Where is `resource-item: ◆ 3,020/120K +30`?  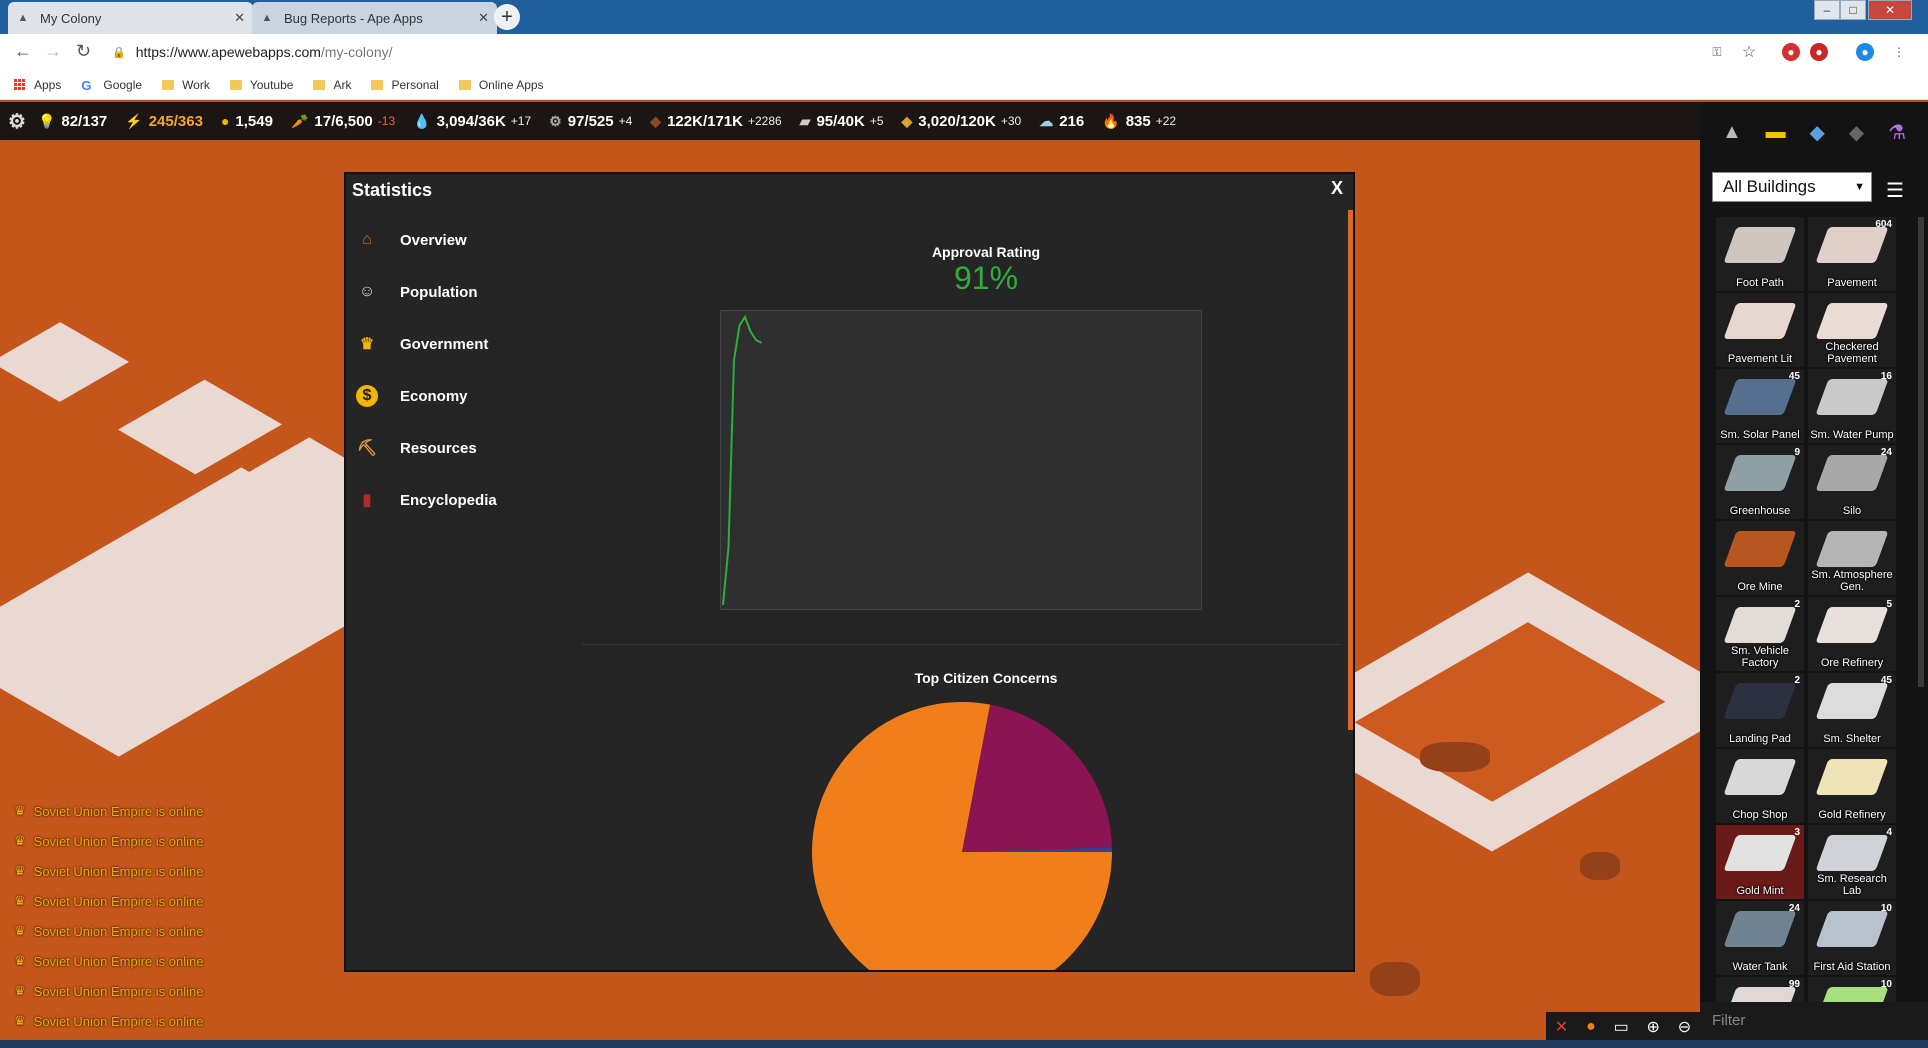 resource-item: ◆ 3,020/120K +30 is located at coordinates (962, 121).